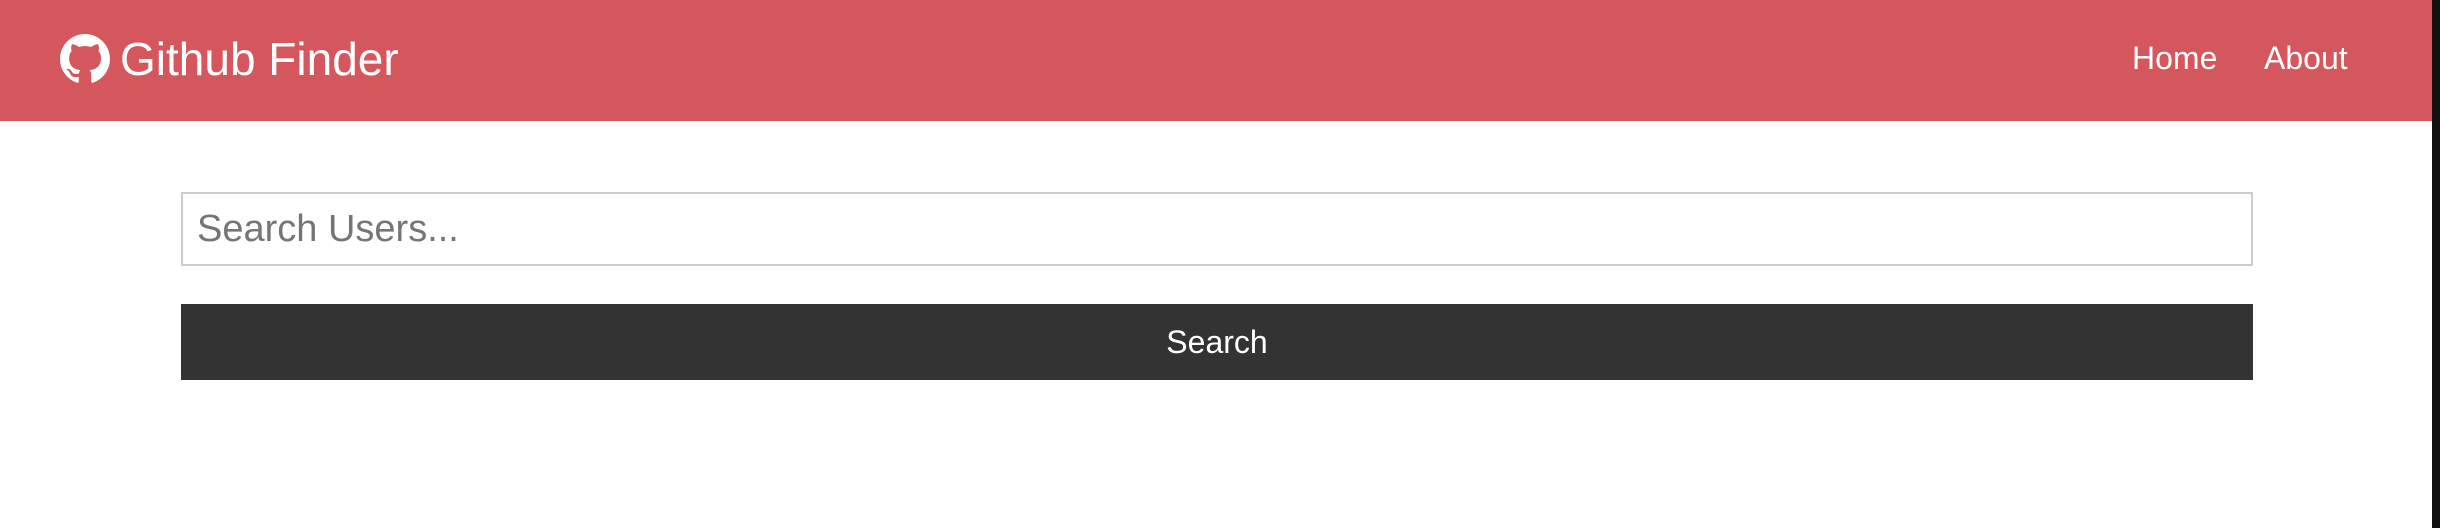  Describe the element at coordinates (2174, 58) in the screenshot. I see `nav-home-link: Home` at that location.